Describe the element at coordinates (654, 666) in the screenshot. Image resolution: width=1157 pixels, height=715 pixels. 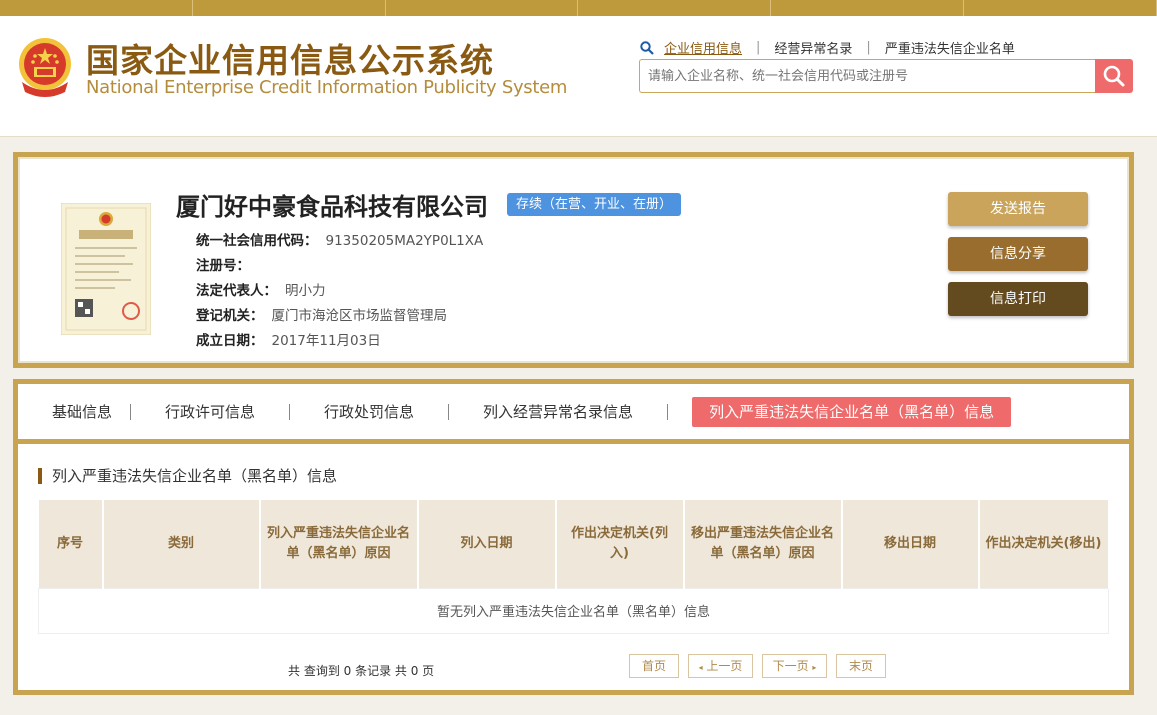
I see `first-page-button: 首页` at that location.